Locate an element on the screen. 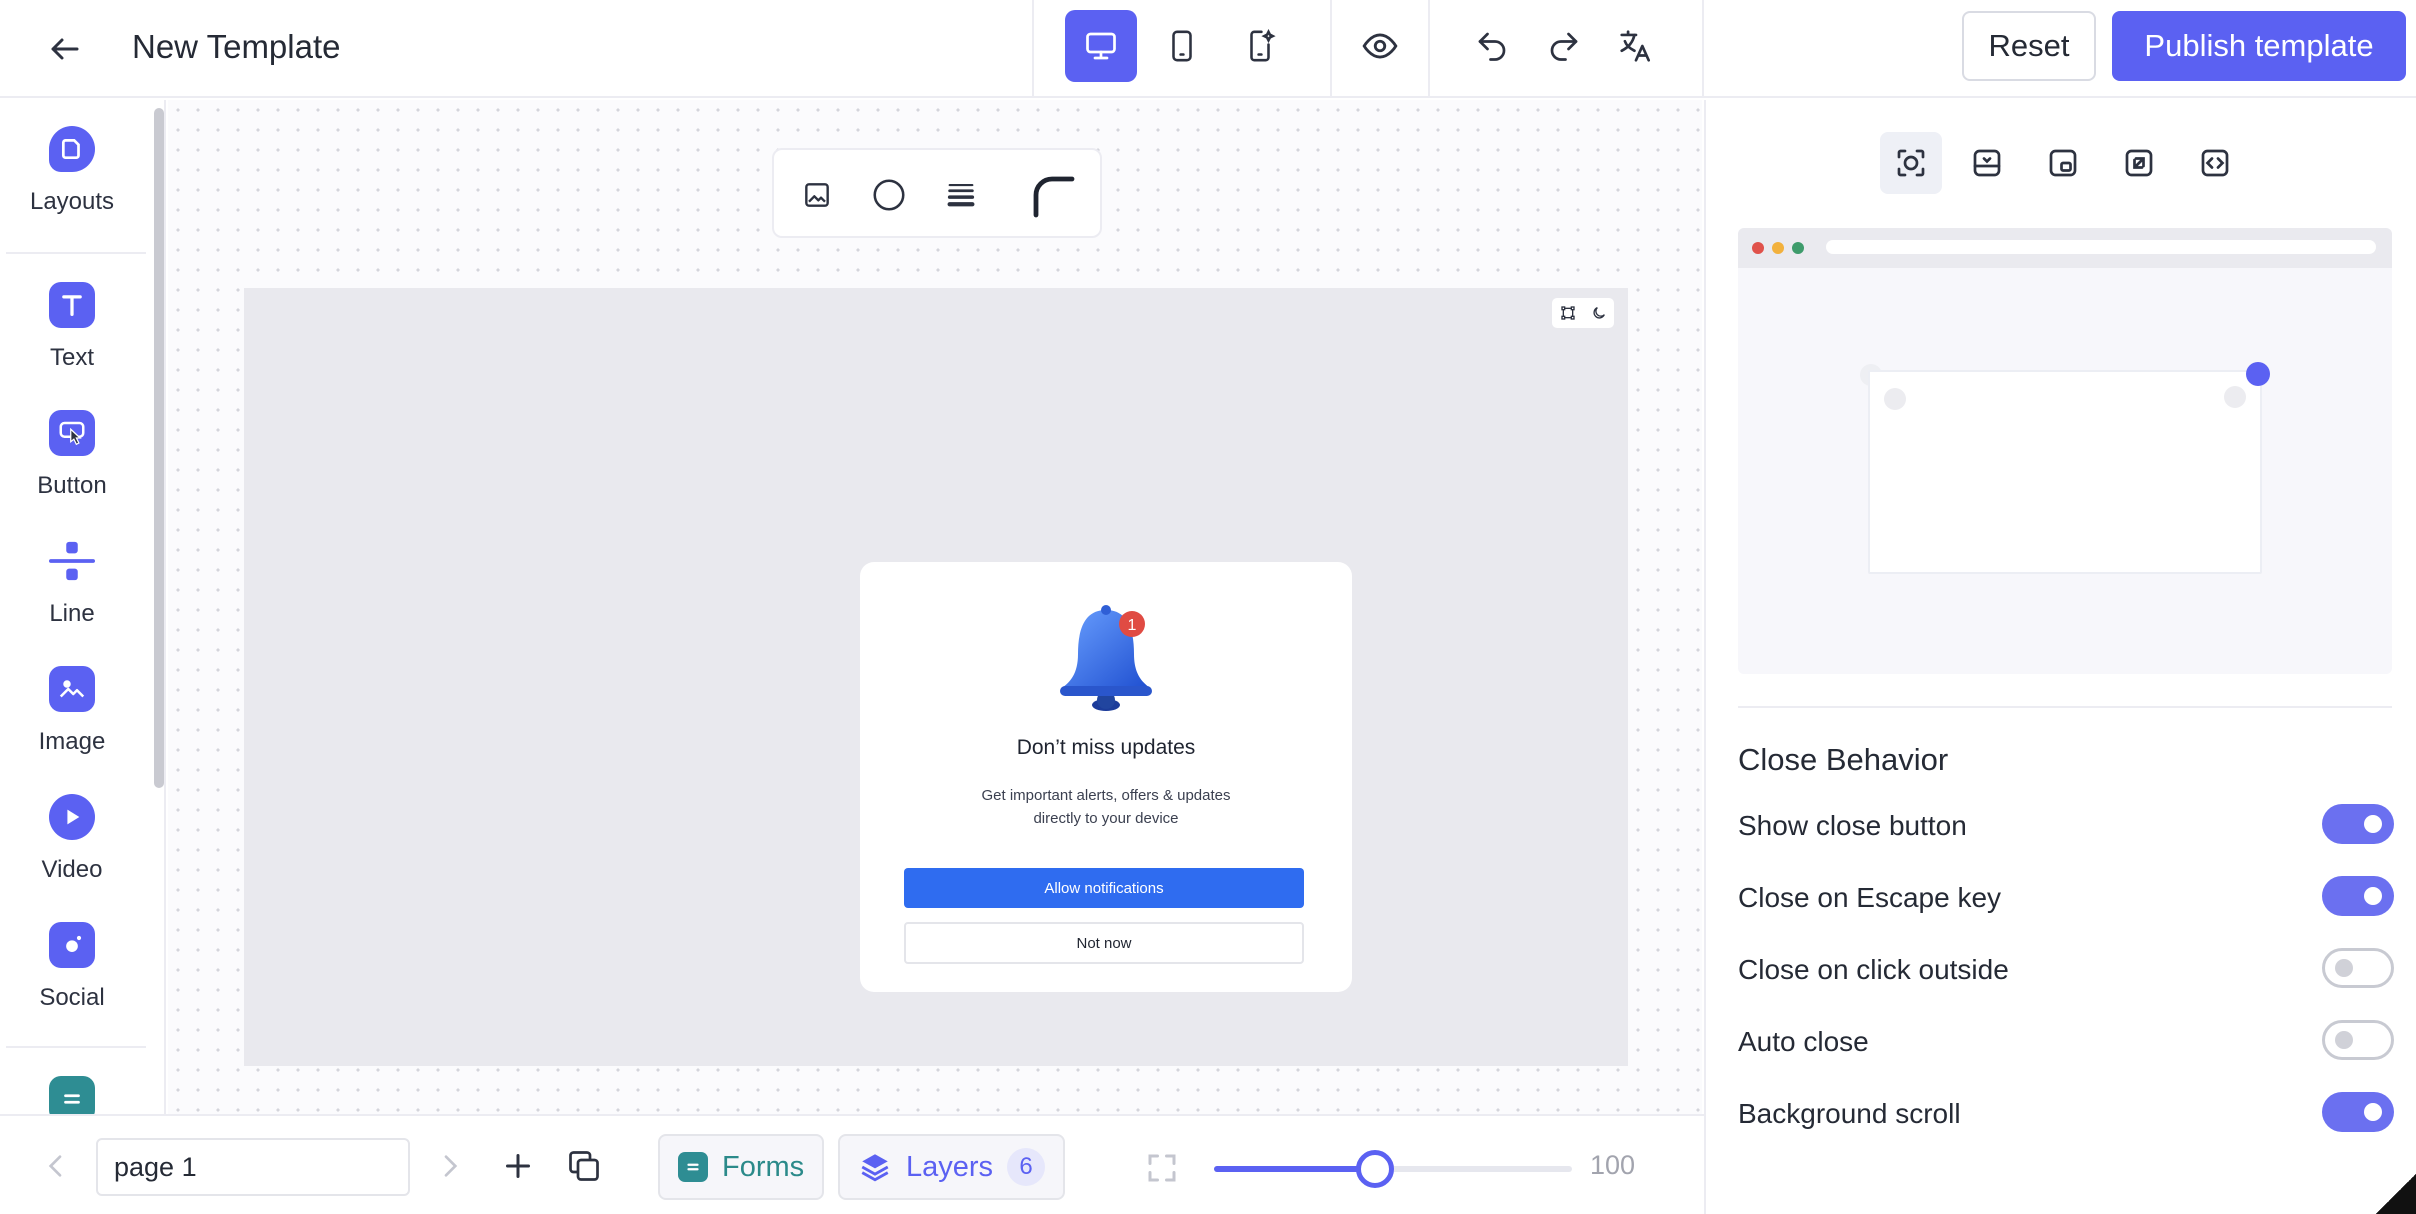 The height and width of the screenshot is (1214, 2416). add-page-button is located at coordinates (518, 1168).